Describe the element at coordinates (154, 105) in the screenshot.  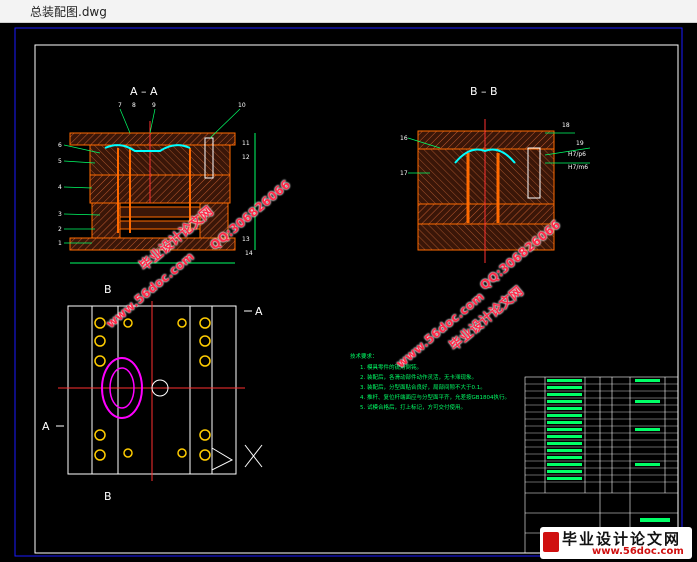
I see `balloon-9: 9` at that location.